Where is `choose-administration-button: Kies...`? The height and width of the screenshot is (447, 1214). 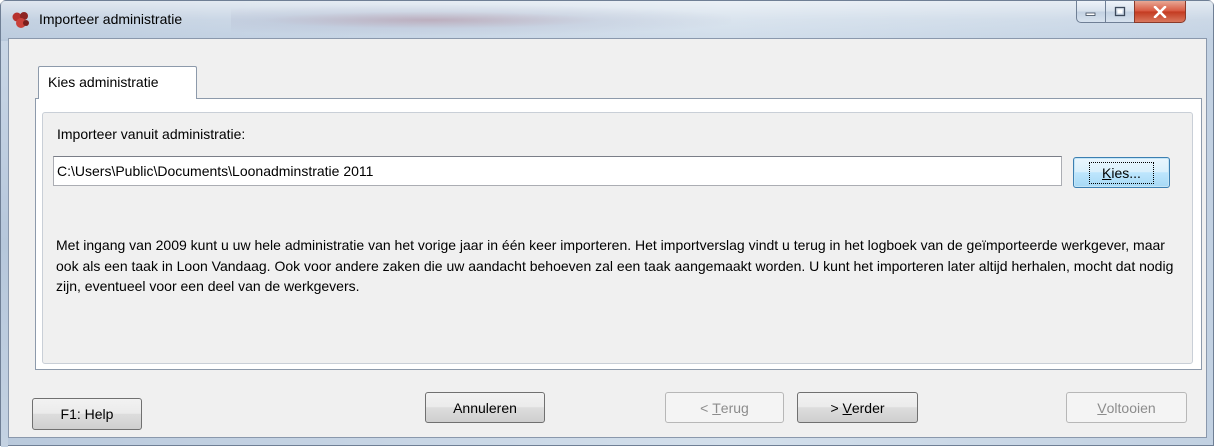 choose-administration-button: Kies... is located at coordinates (1121, 172).